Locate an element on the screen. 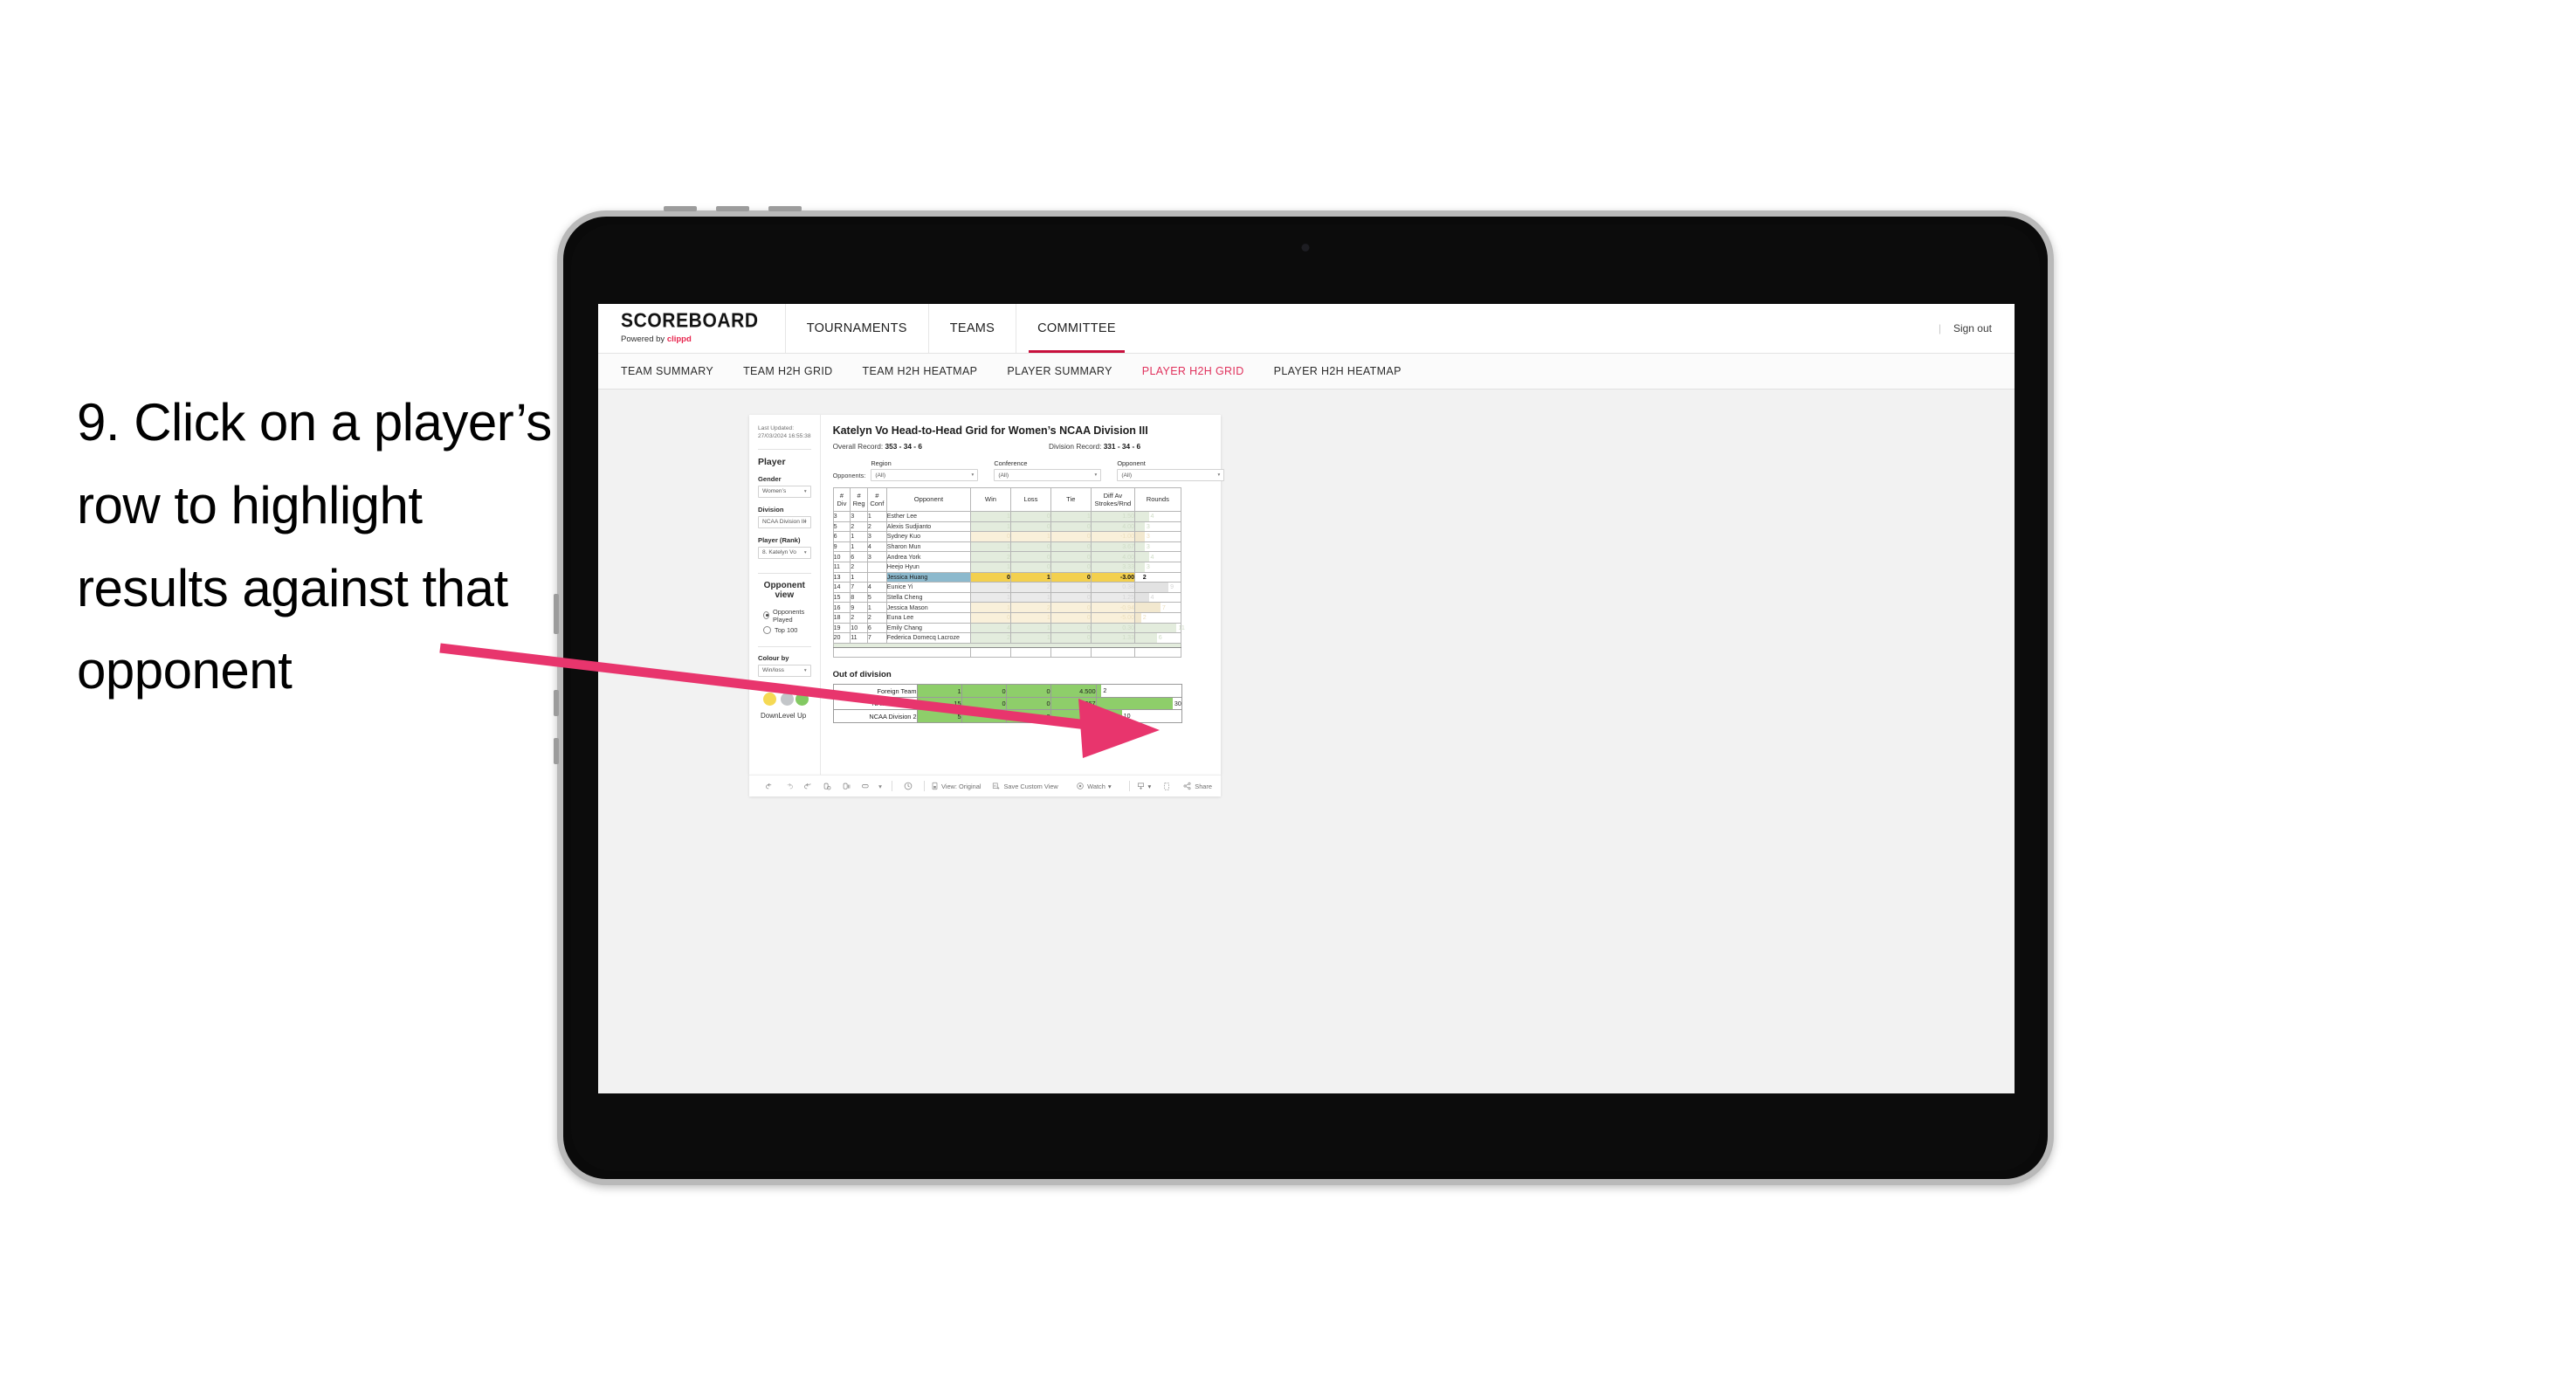 The image size is (2576, 1386). table-row: 9 1 4 Sharon Mun 1 0 0 3.67 3 is located at coordinates (1006, 547).